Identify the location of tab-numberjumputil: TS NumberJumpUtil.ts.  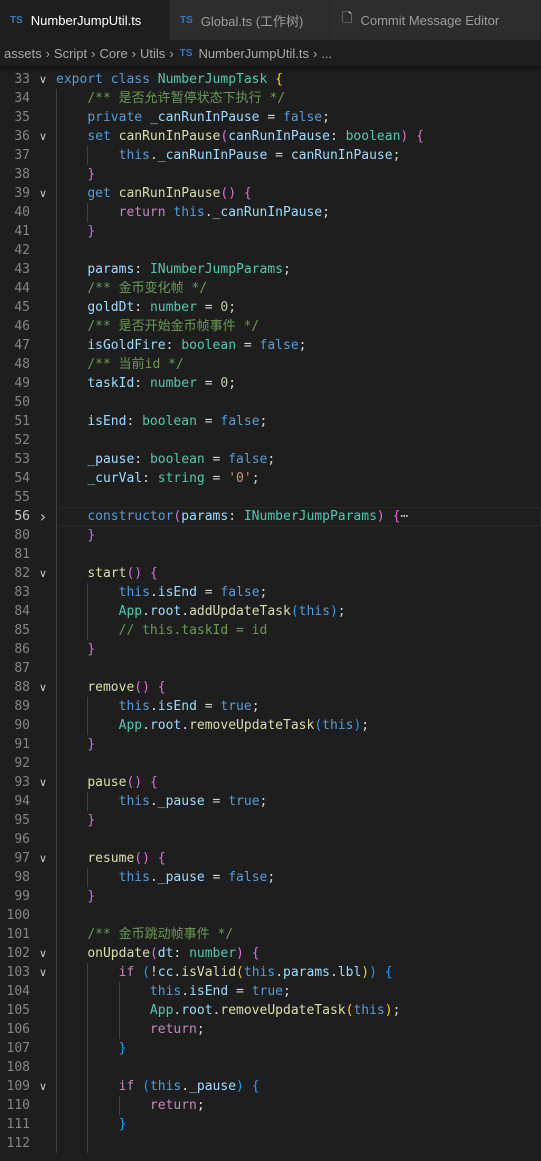
(85, 20).